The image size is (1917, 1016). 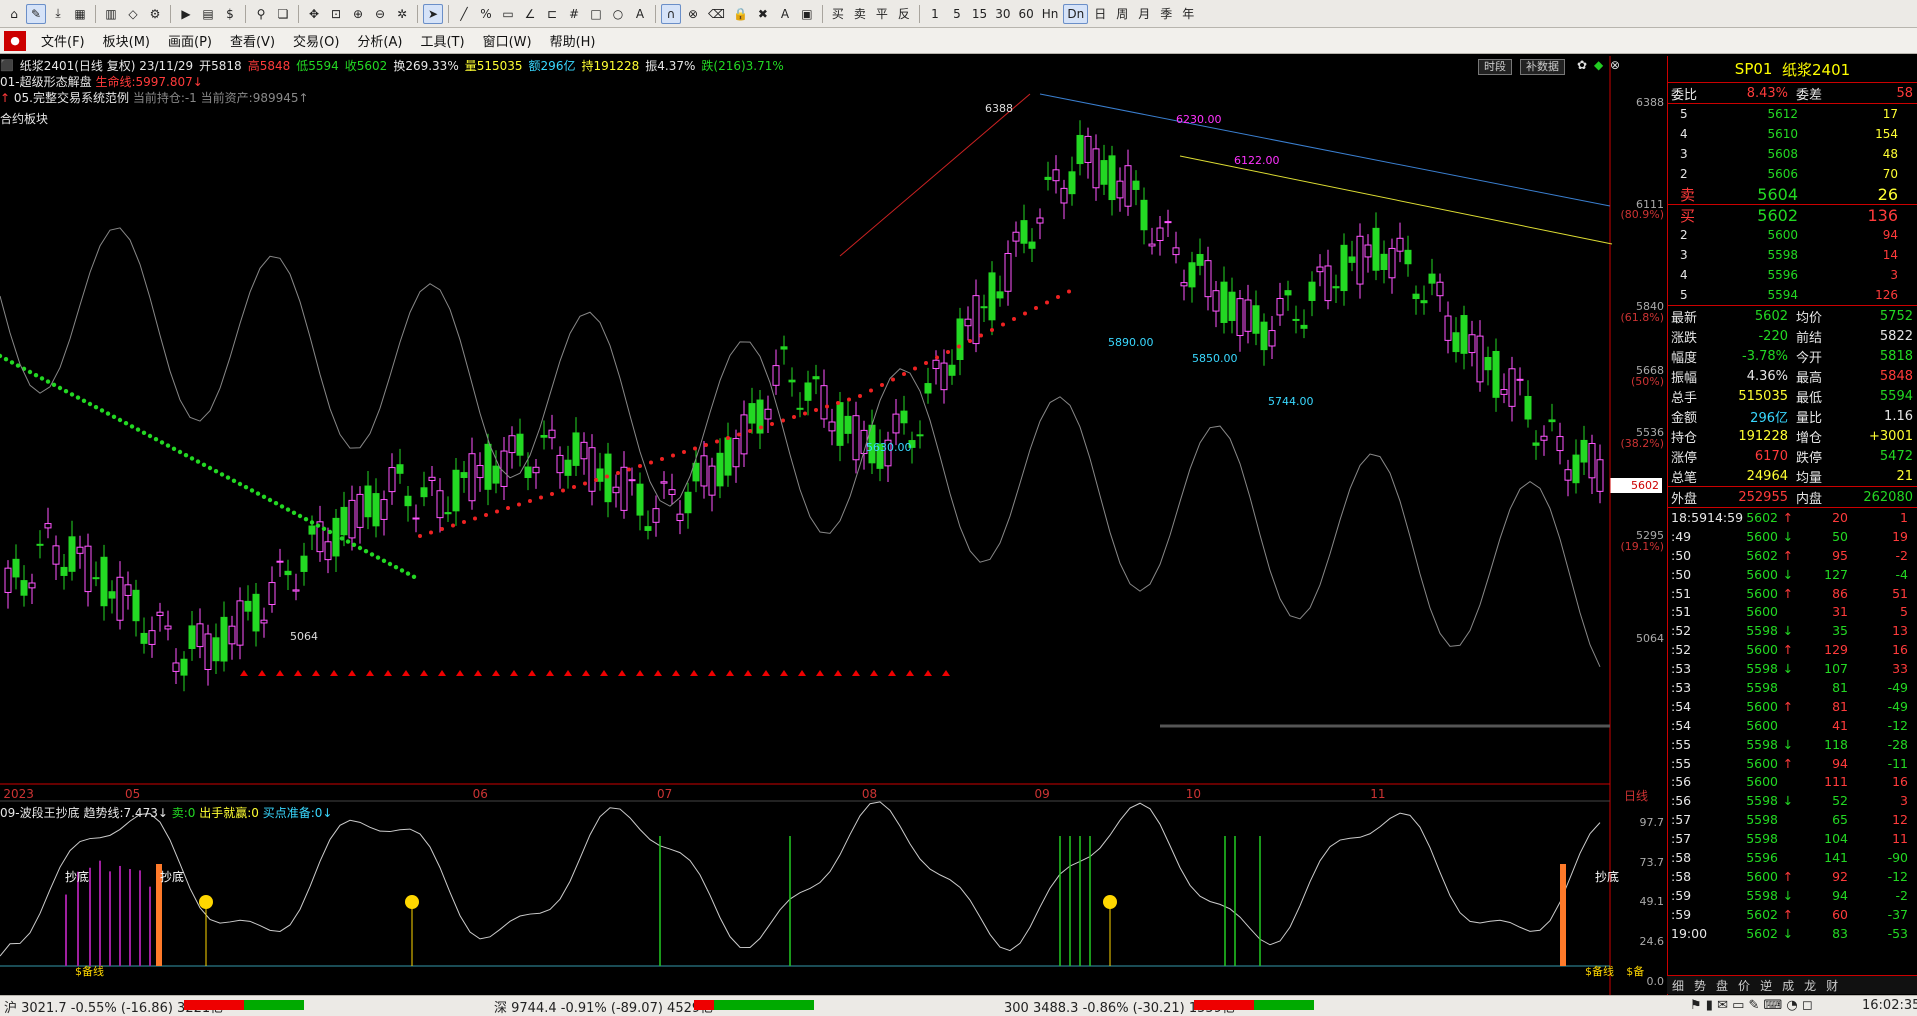 What do you see at coordinates (1832, 985) in the screenshot?
I see `panel-tab-7: 财` at bounding box center [1832, 985].